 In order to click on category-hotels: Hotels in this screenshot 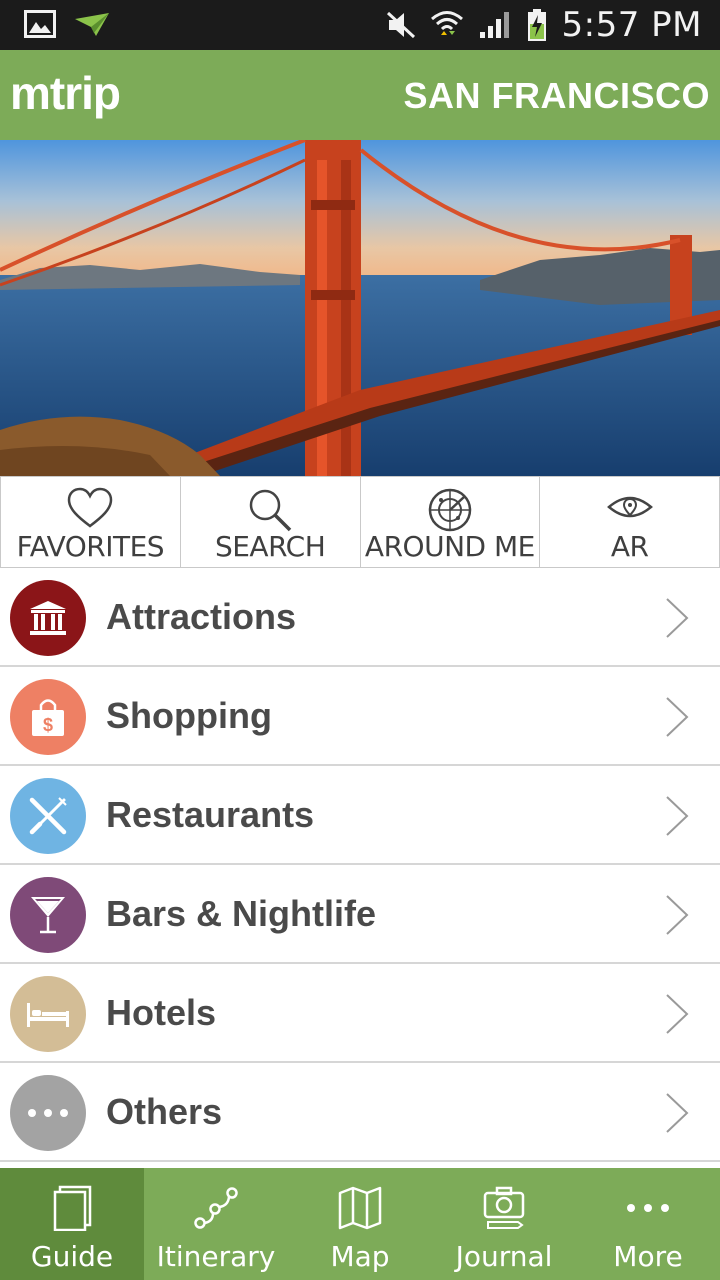, I will do `click(360, 1013)`.